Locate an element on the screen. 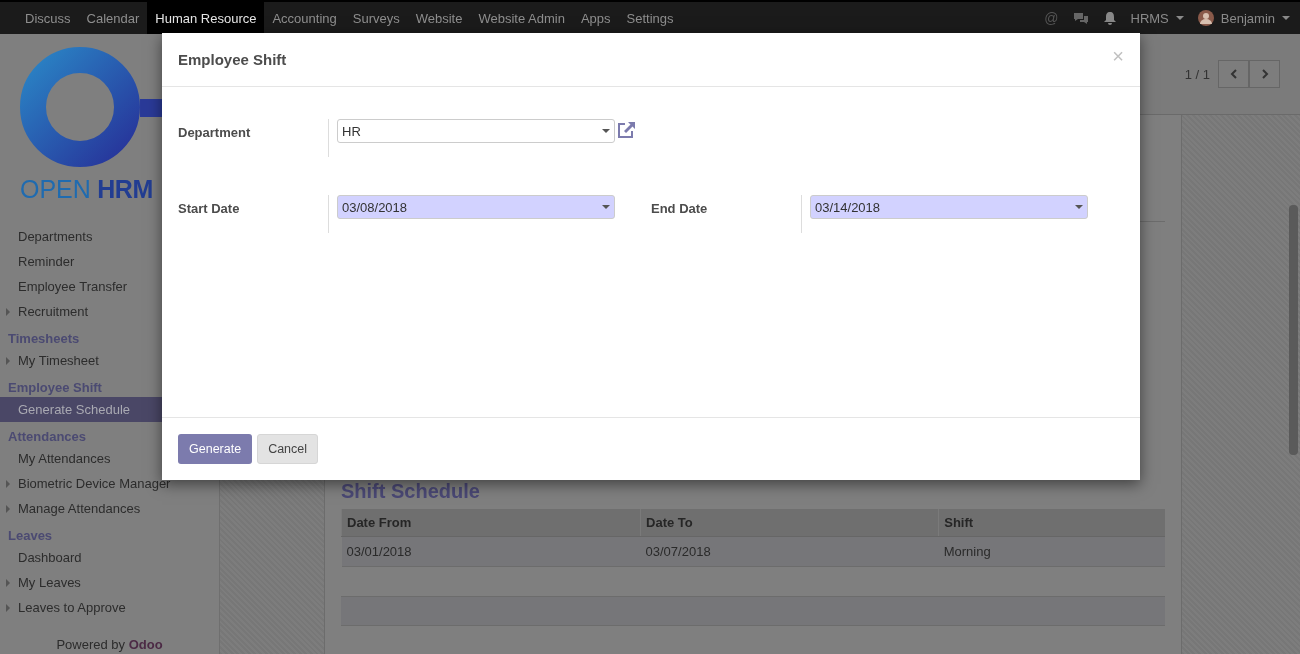 The width and height of the screenshot is (1300, 654). table-cell: 03/07/2018 is located at coordinates (789, 551).